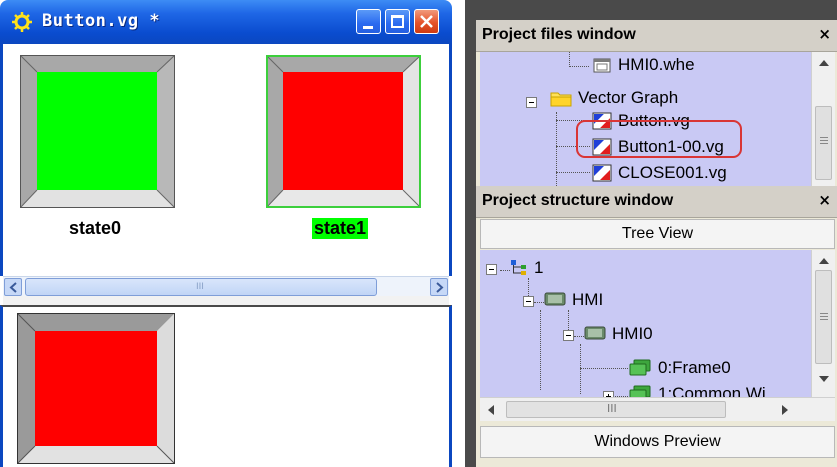 This screenshot has width=837, height=467. What do you see at coordinates (602, 173) in the screenshot?
I see `vector-graph-icon` at bounding box center [602, 173].